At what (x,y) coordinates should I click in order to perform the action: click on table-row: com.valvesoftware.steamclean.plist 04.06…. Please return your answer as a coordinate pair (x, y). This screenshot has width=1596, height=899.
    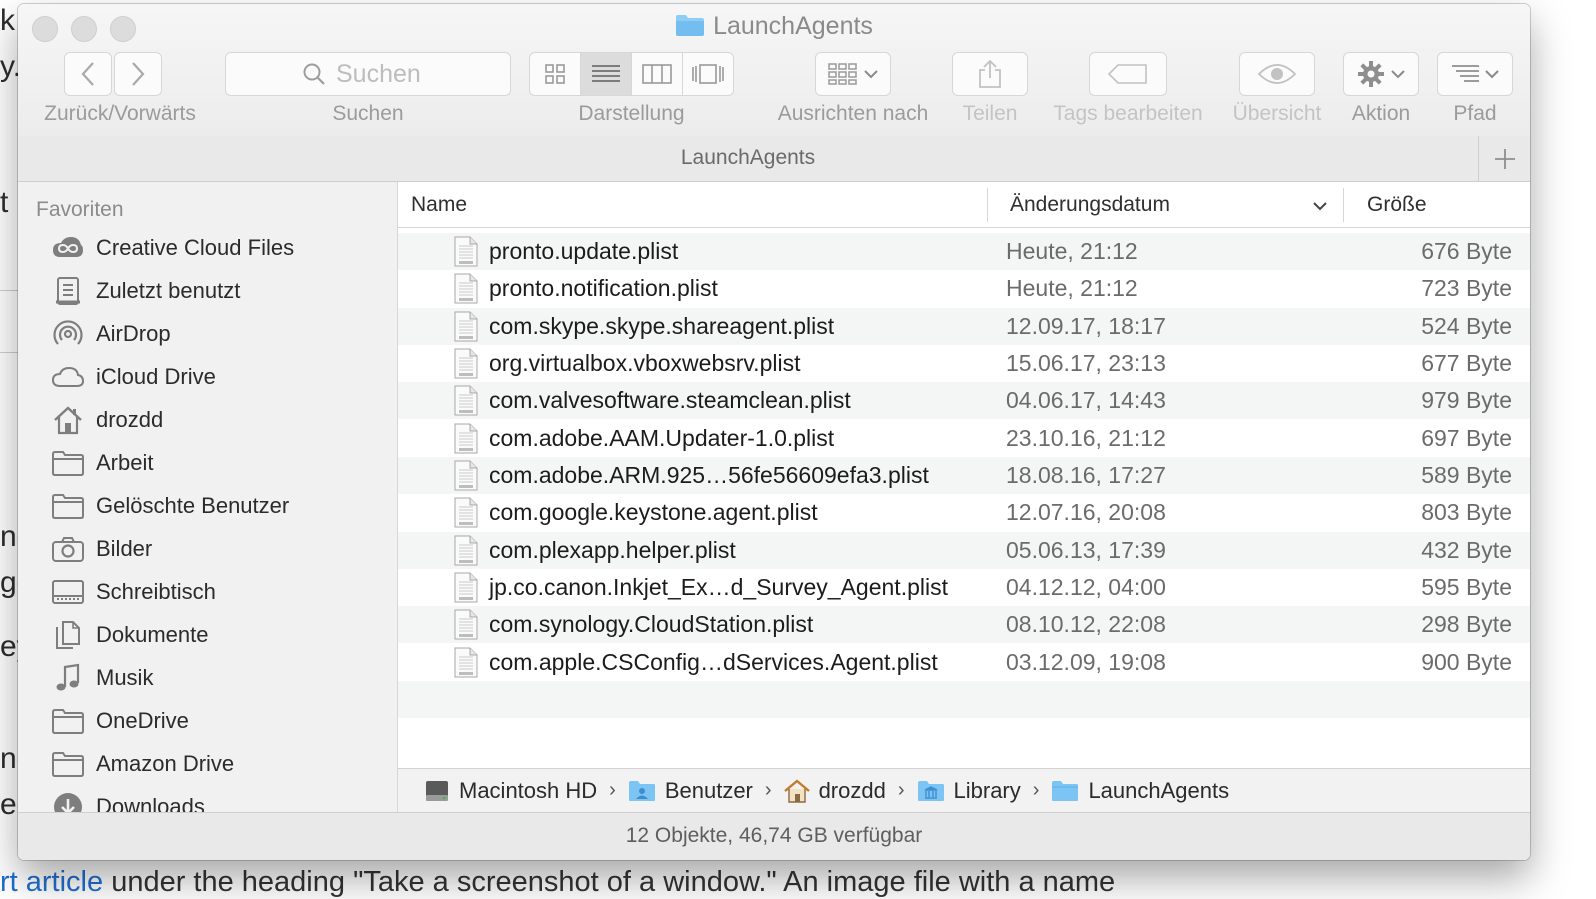
    Looking at the image, I should click on (964, 400).